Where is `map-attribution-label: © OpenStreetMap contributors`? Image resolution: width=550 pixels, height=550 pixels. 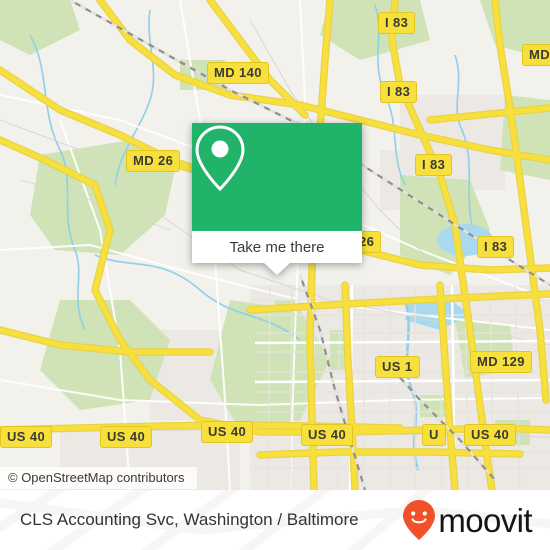 map-attribution-label: © OpenStreetMap contributors is located at coordinates (96, 477).